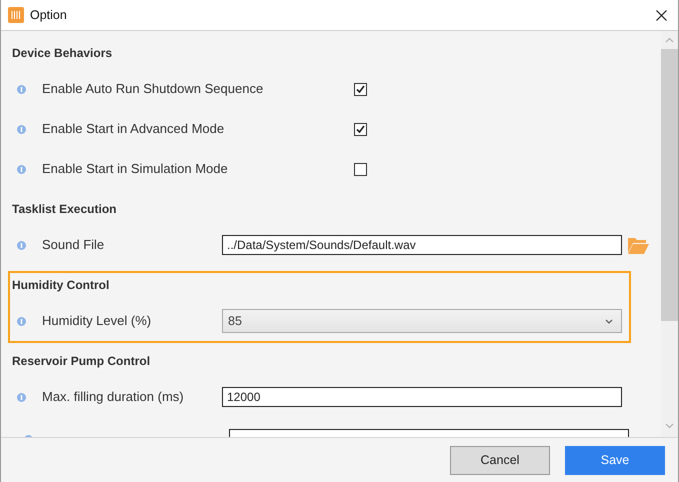  I want to click on setting-label: Max. filling duration (ms), so click(113, 397).